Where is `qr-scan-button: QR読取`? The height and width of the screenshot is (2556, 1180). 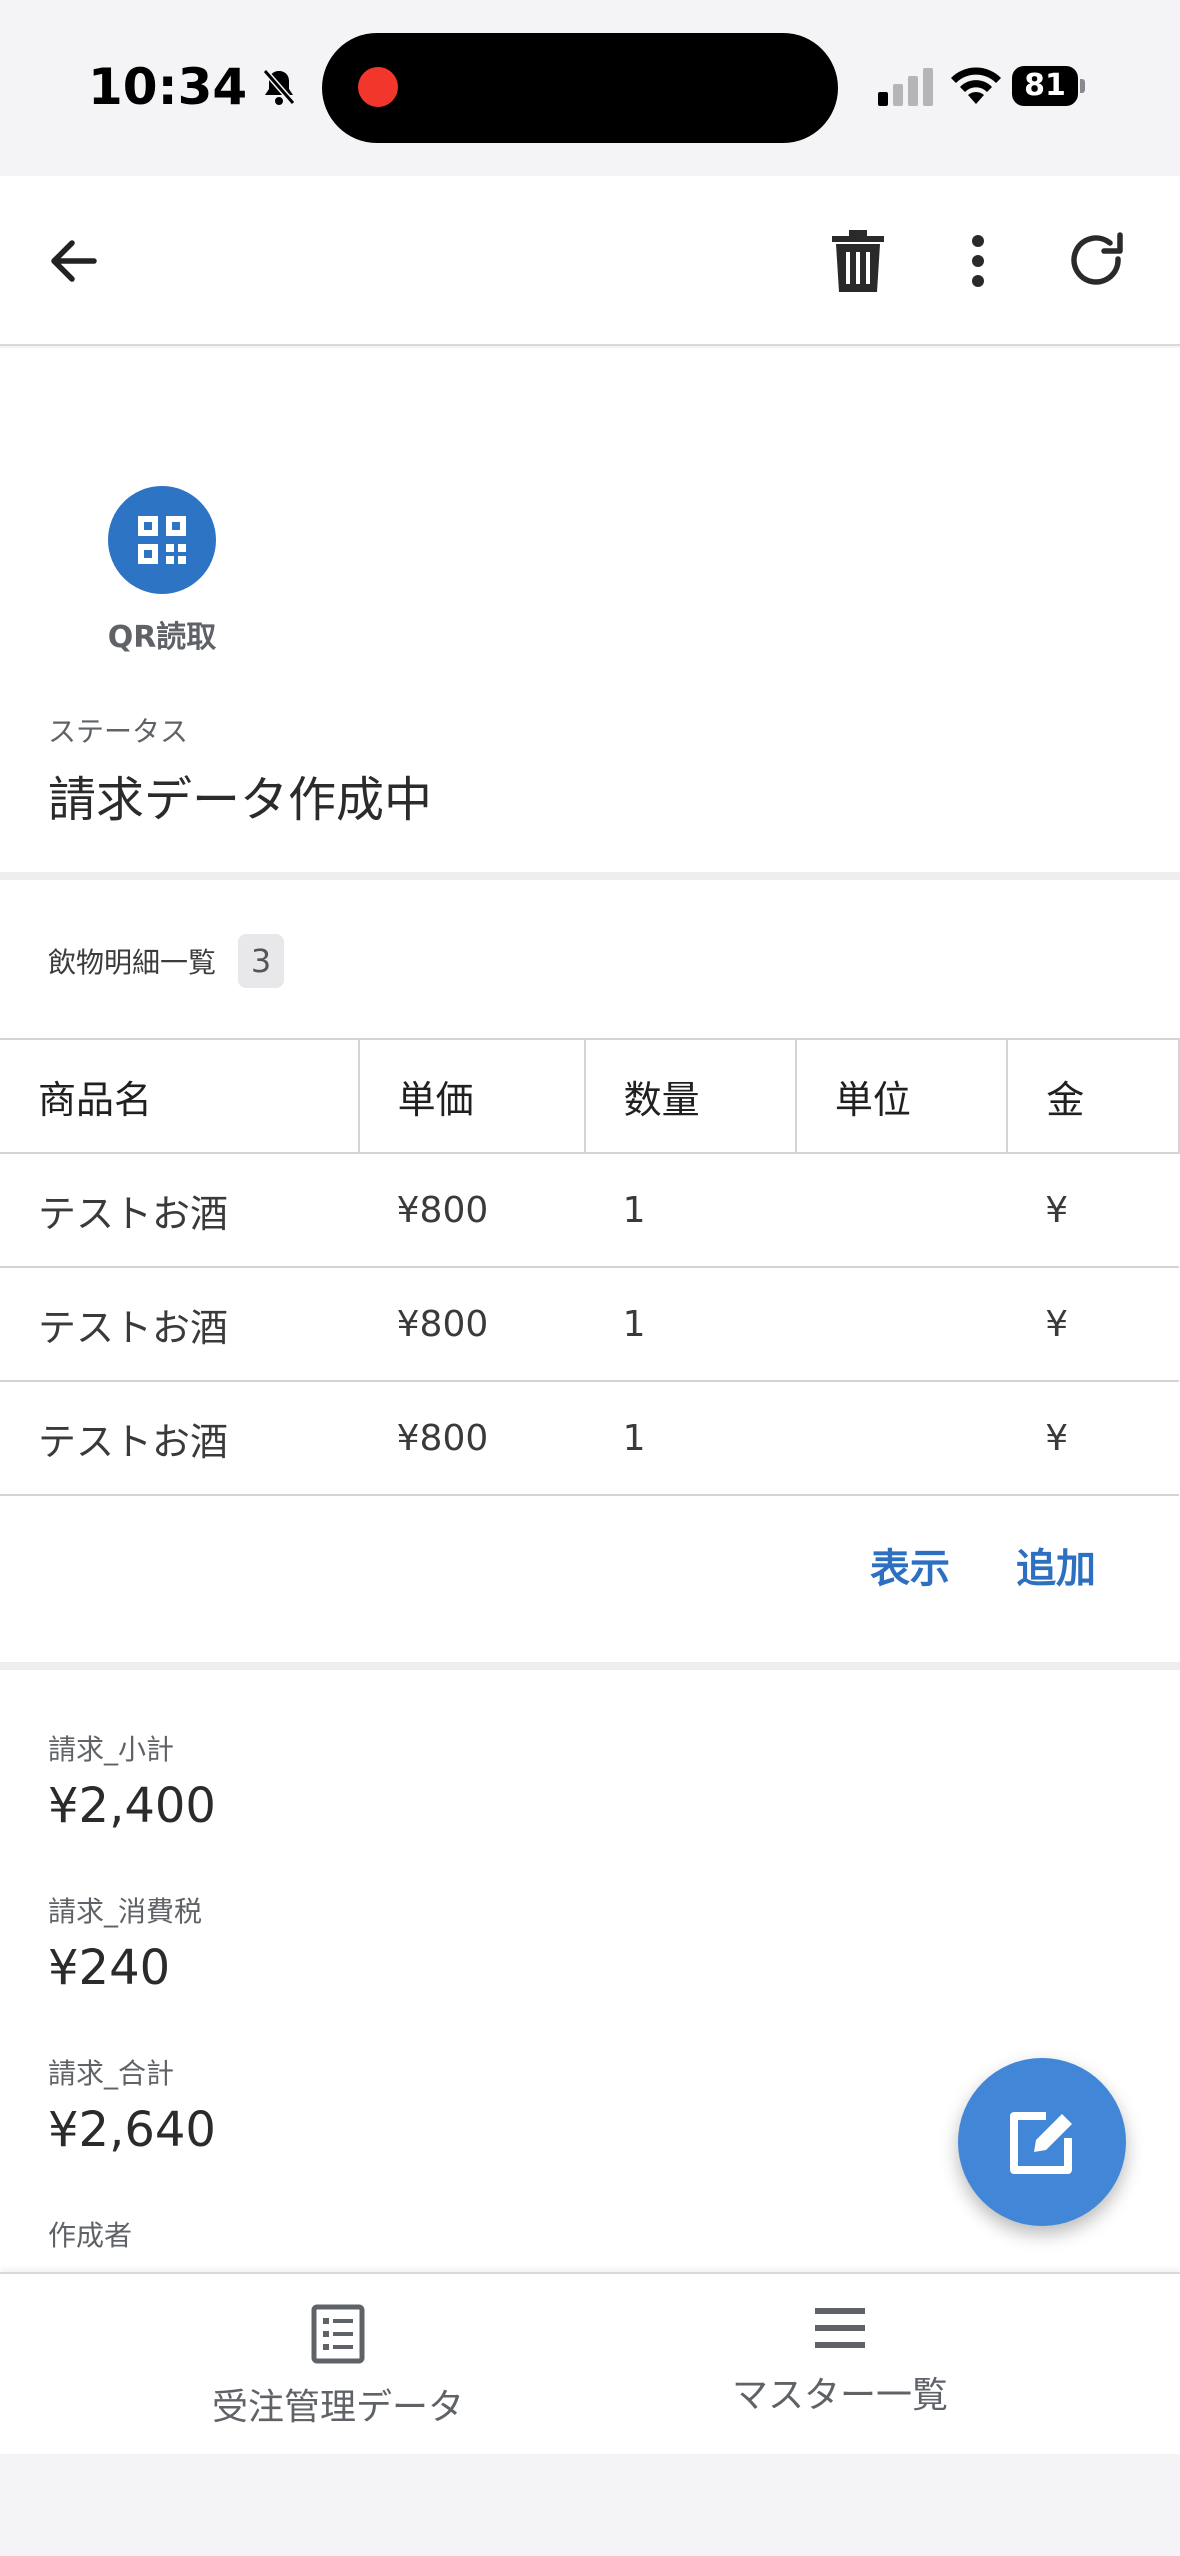
qr-scan-button: QR読取 is located at coordinates (162, 571).